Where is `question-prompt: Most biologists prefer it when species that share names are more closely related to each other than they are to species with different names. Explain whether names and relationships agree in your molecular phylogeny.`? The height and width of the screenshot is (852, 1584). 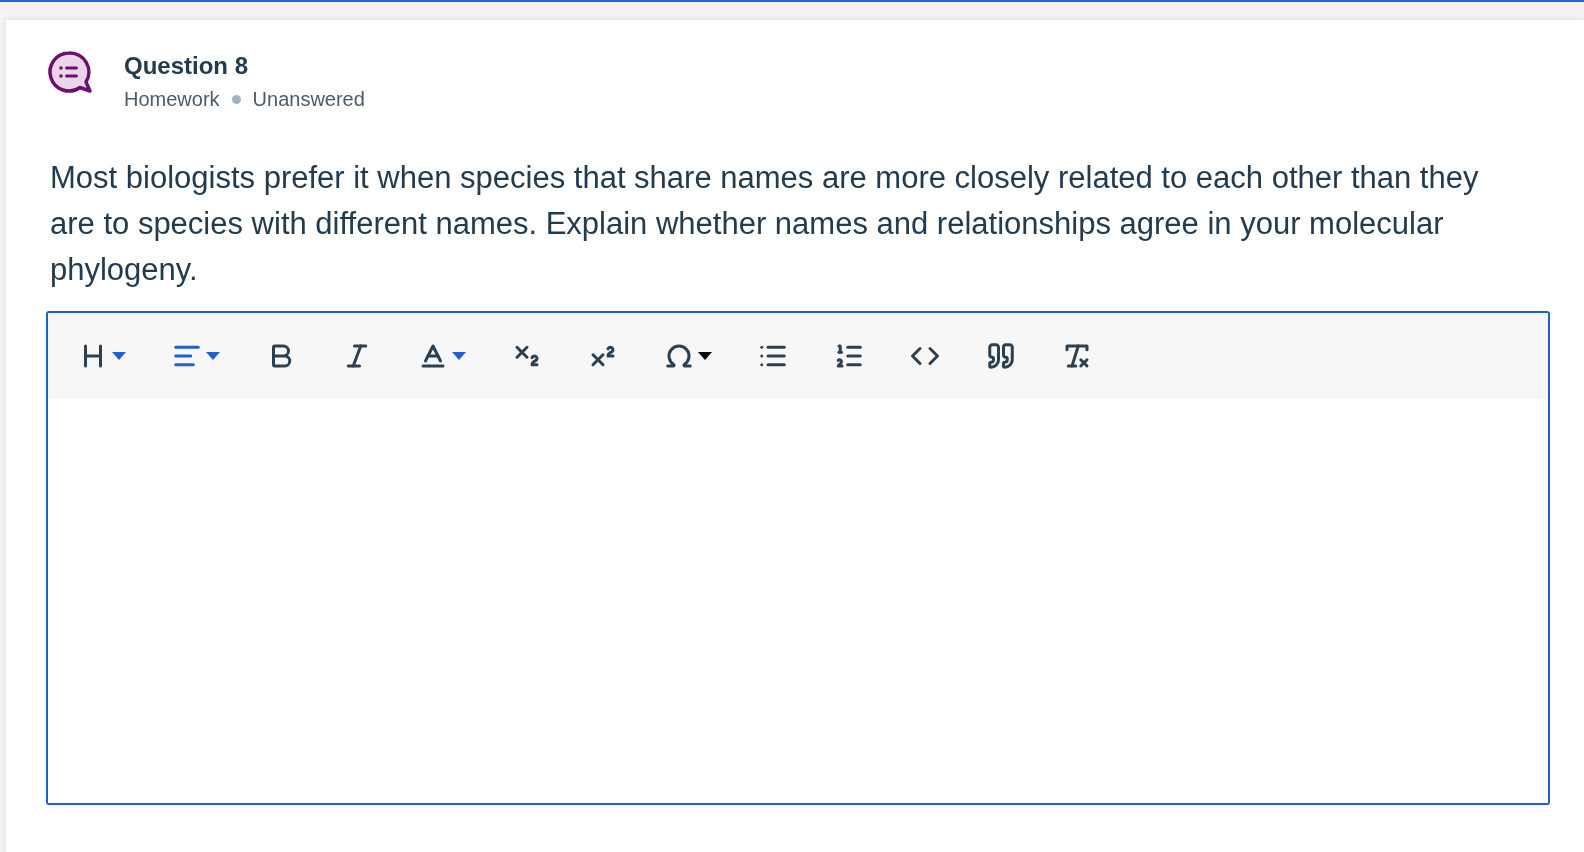 question-prompt: Most biologists prefer it when species that share names are more closely related to each other than they are to species with different names. Explain whether names and relationships agree in your molecular phylogeny. is located at coordinates (765, 224).